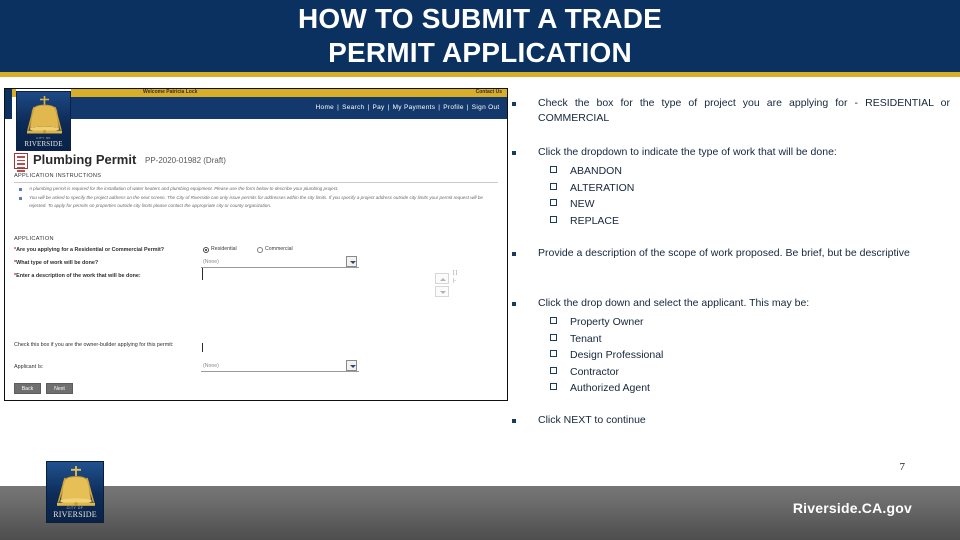  What do you see at coordinates (75, 514) in the screenshot?
I see `footer-logo-name: RIVERSIDE` at bounding box center [75, 514].